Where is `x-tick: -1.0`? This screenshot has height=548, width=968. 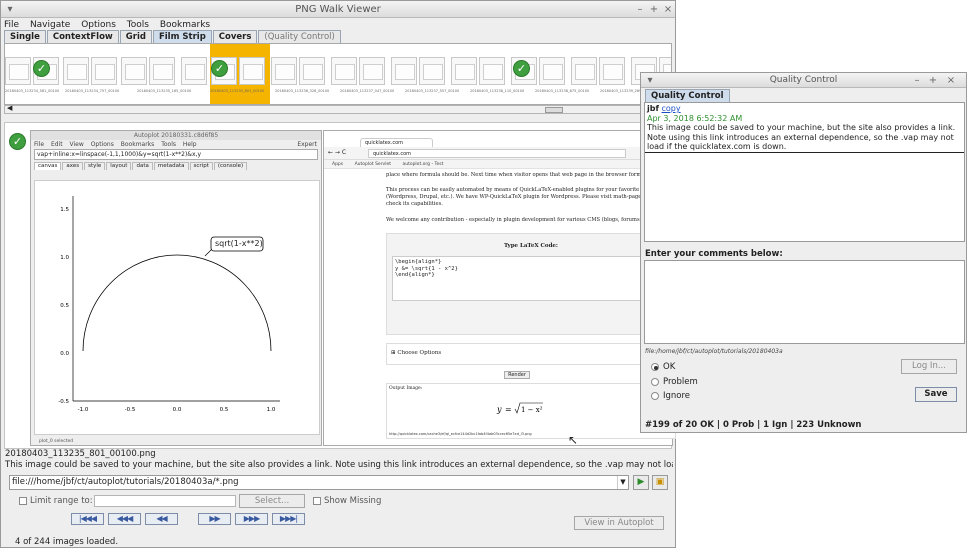 x-tick: -1.0 is located at coordinates (83, 410).